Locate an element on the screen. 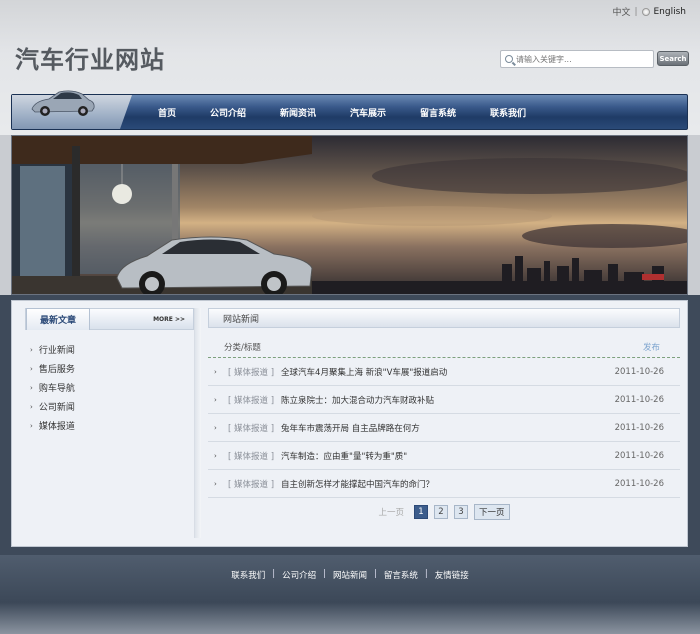 The width and height of the screenshot is (700, 634). sidebar-item-after-sales: › 售后服务 is located at coordinates (109, 368).